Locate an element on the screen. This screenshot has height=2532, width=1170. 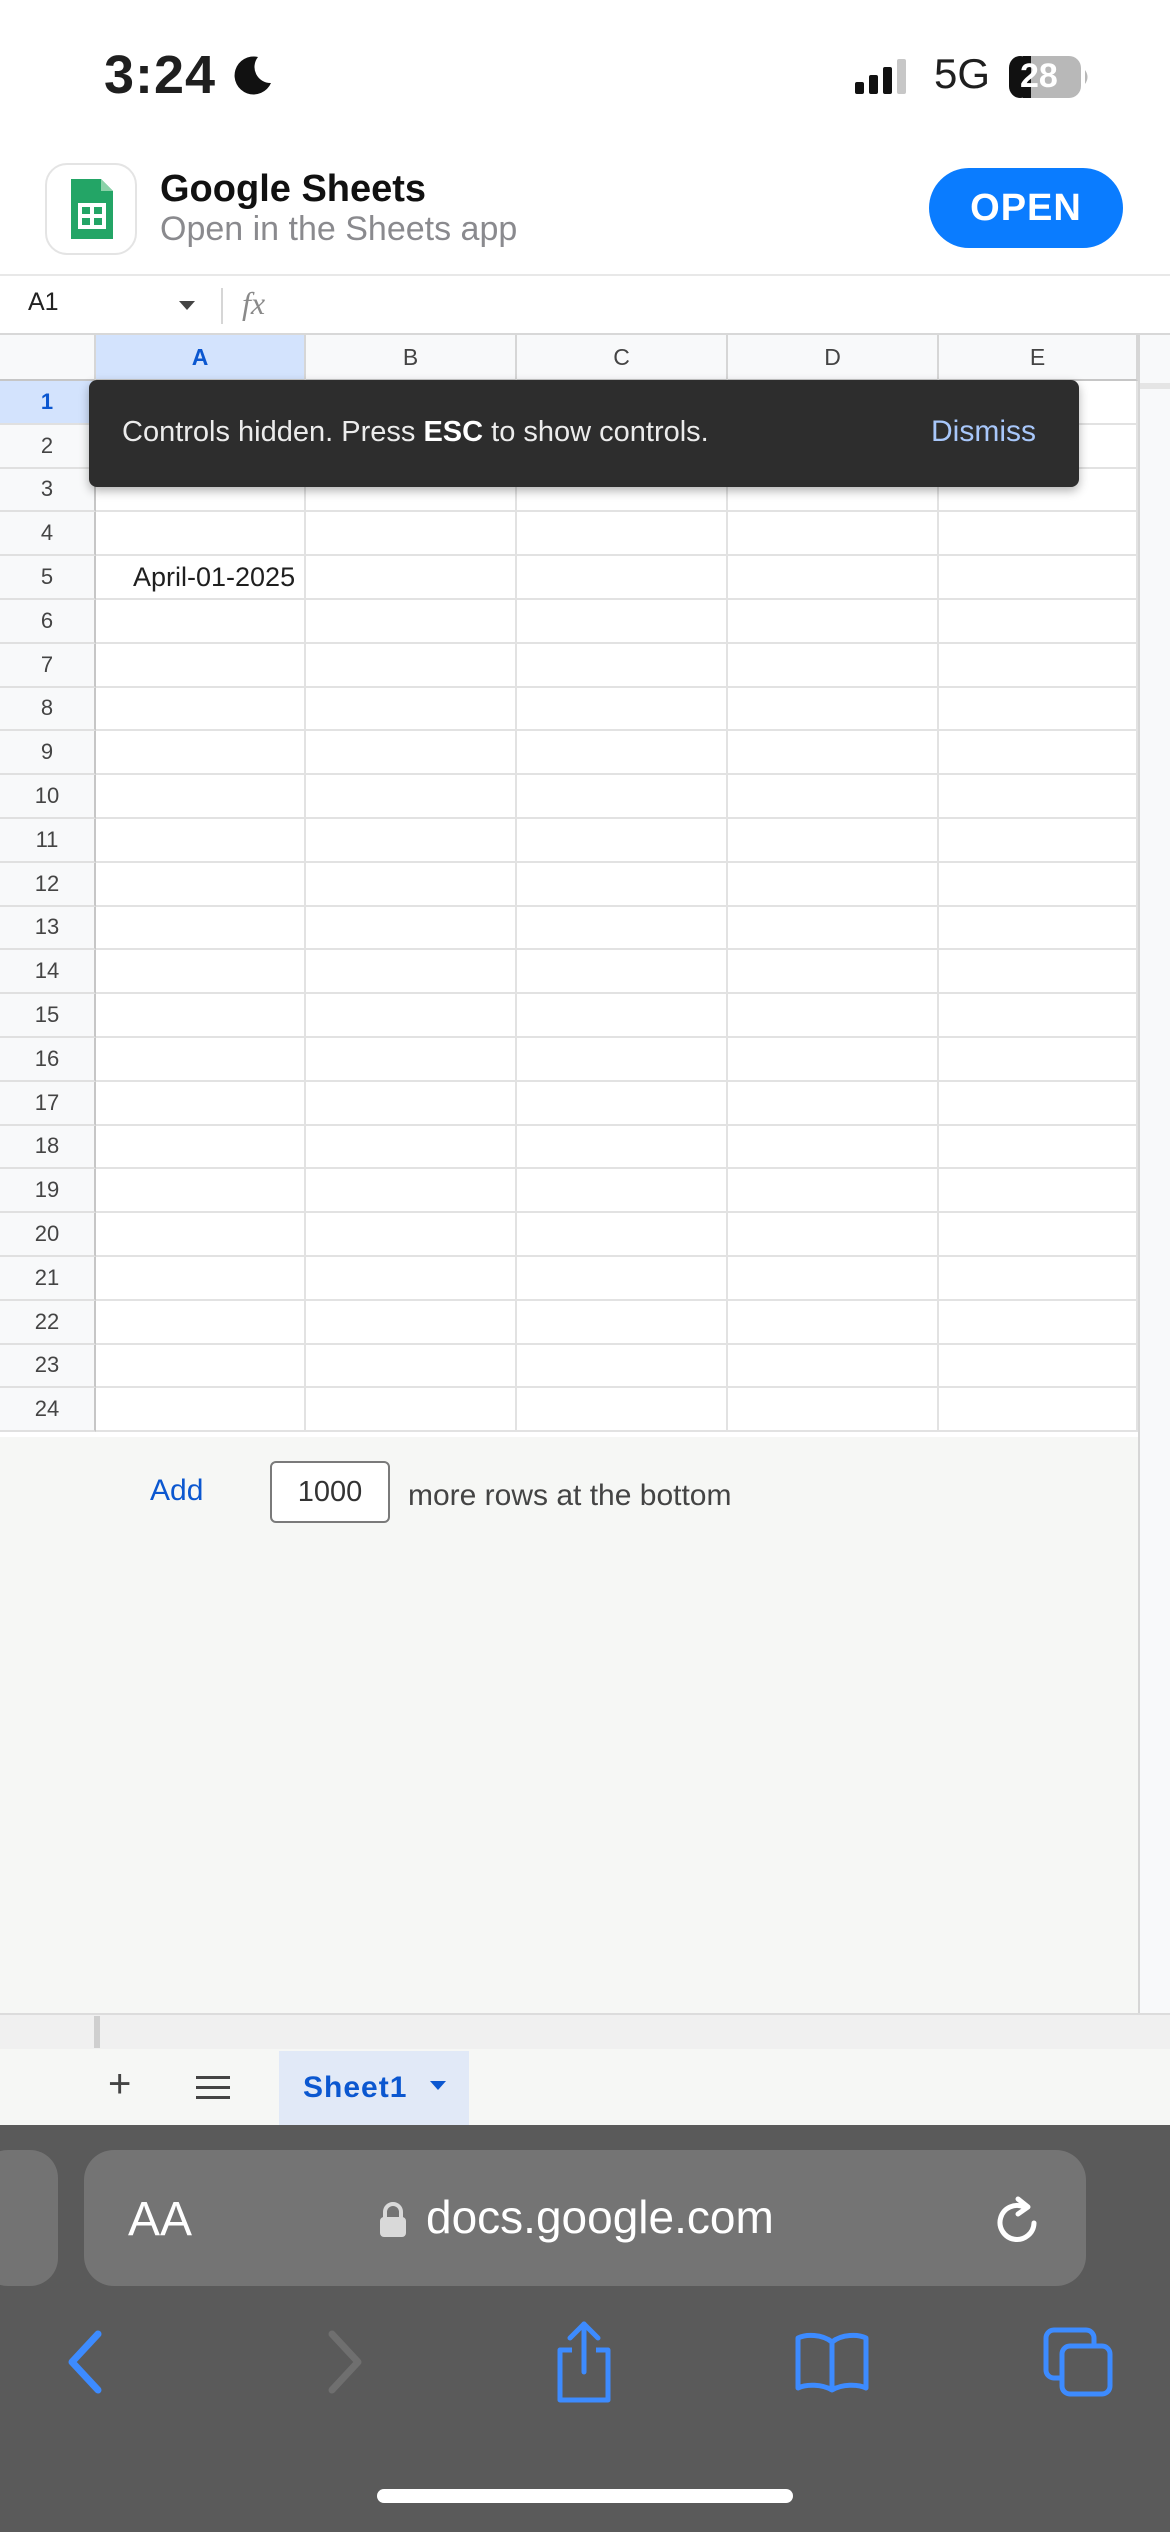
moon-icon is located at coordinates (253, 77).